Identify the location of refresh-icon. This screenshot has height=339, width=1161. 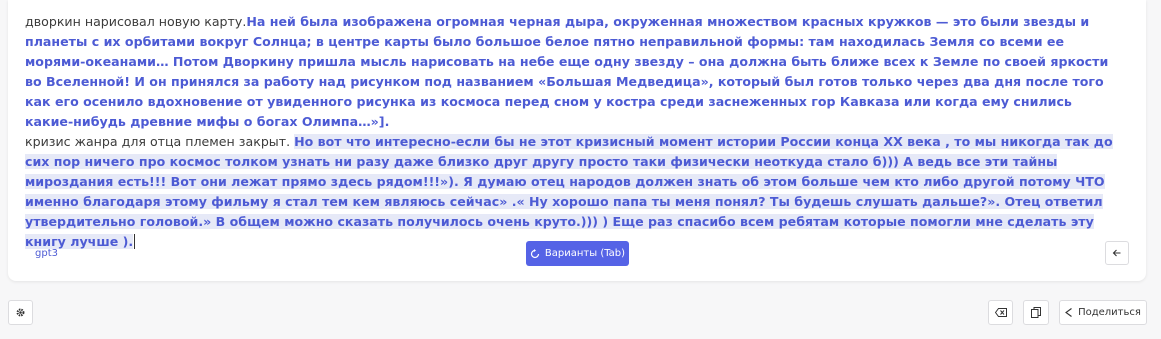
(535, 253).